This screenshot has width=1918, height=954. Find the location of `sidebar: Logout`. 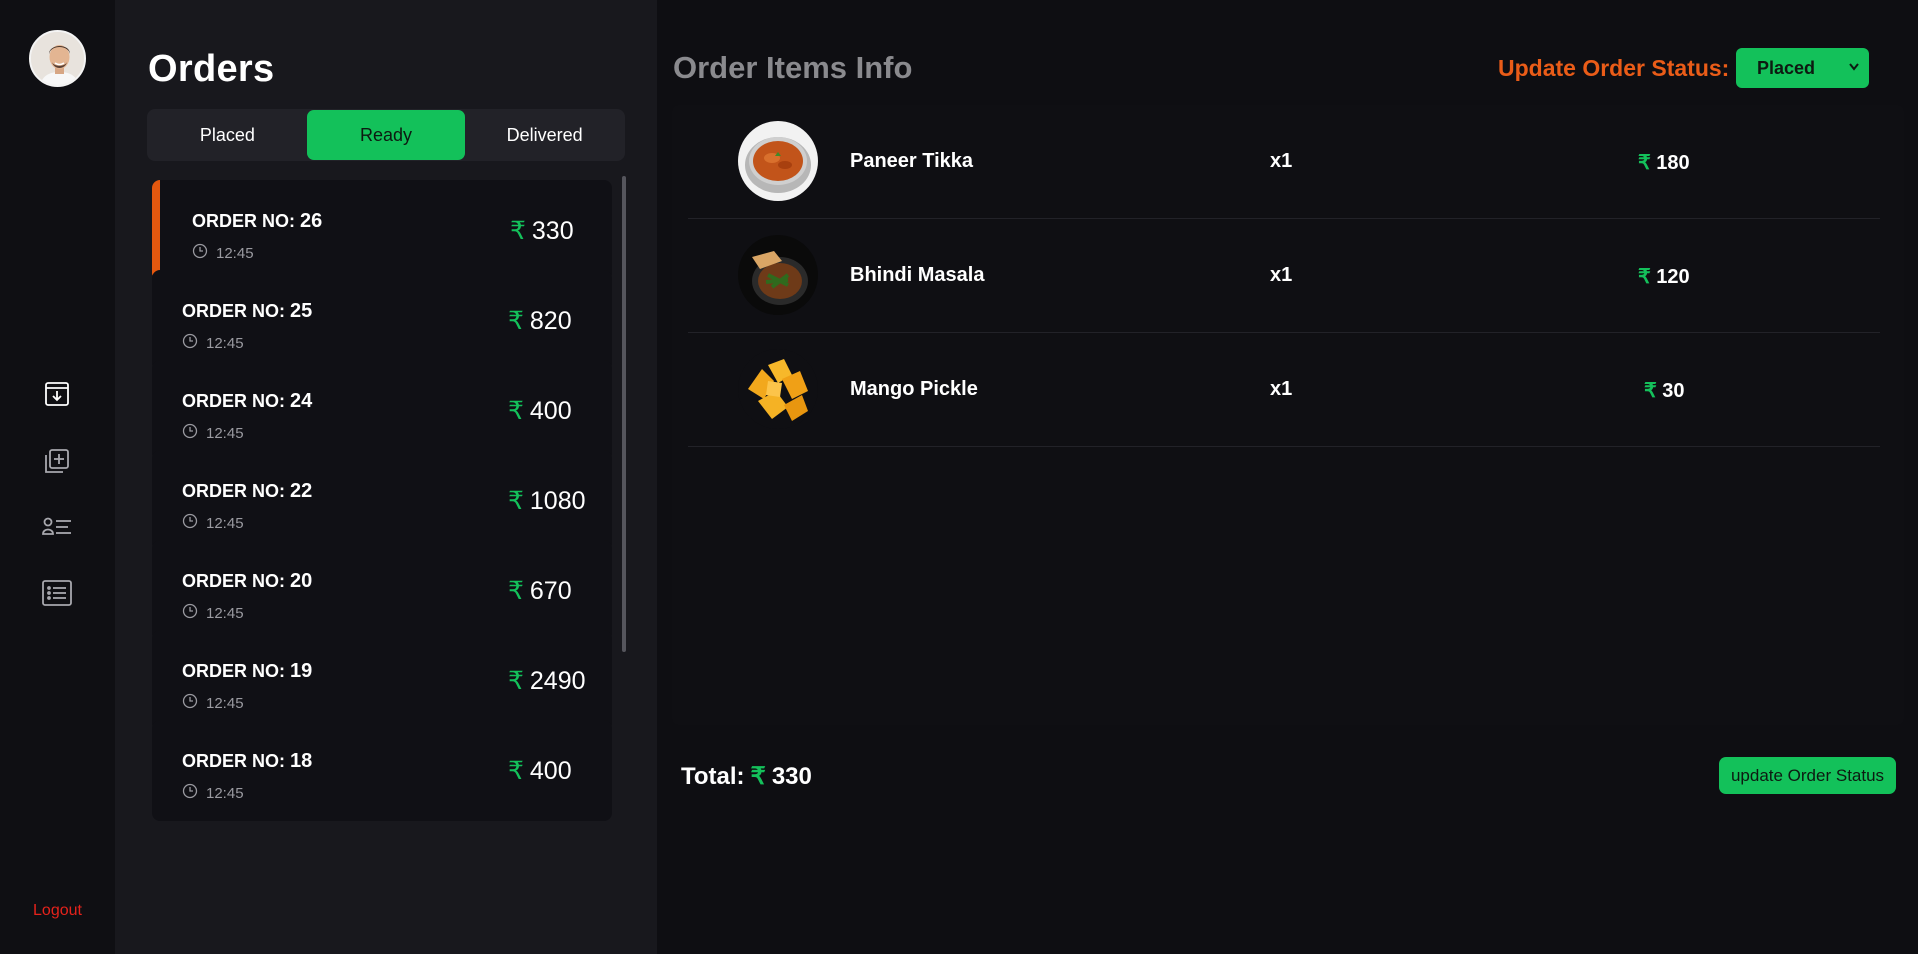

sidebar: Logout is located at coordinates (57, 477).